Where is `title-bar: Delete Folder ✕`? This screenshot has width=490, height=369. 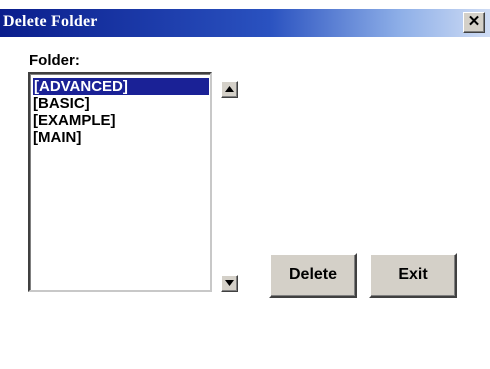 title-bar: Delete Folder ✕ is located at coordinates (245, 23).